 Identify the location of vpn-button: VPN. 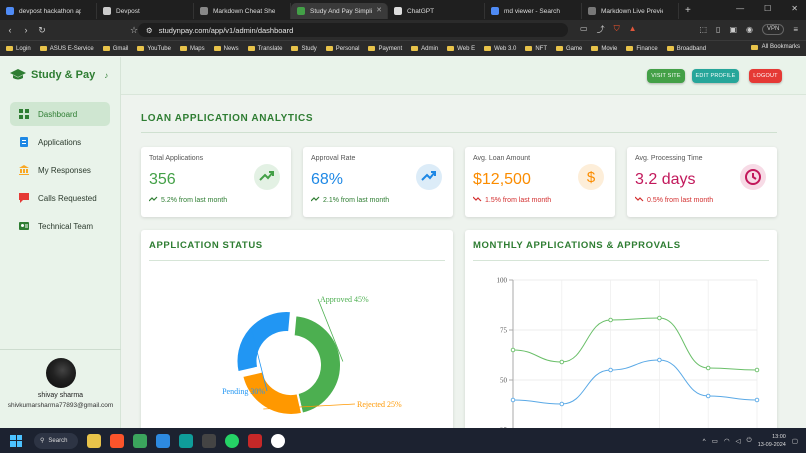
(773, 29).